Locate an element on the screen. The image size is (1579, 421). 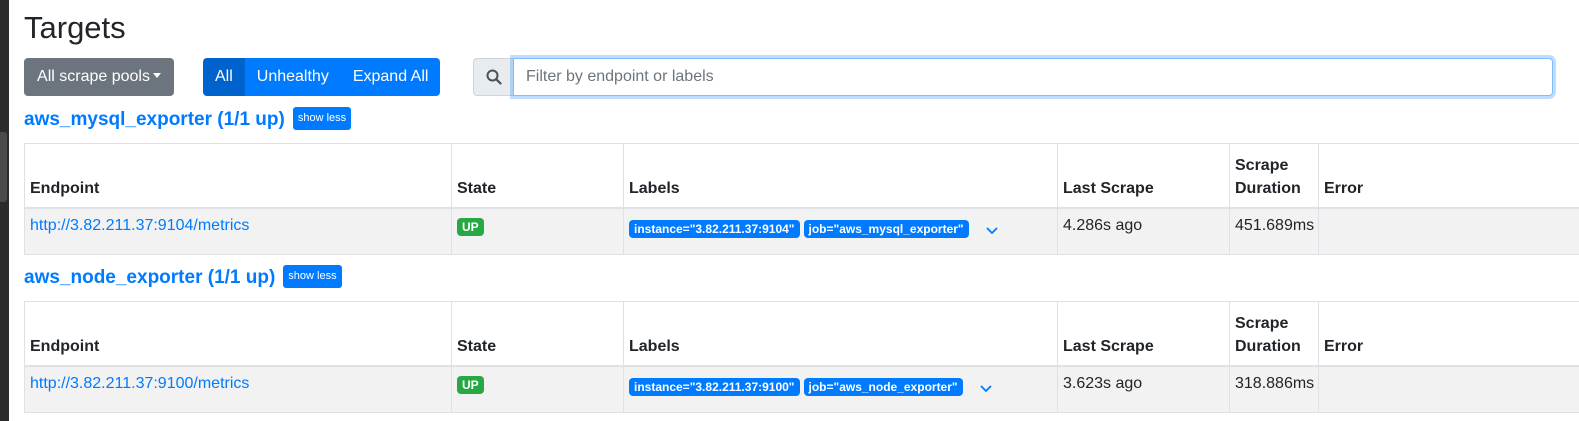
scrape-duration-cell: 451.689ms is located at coordinates (1274, 231).